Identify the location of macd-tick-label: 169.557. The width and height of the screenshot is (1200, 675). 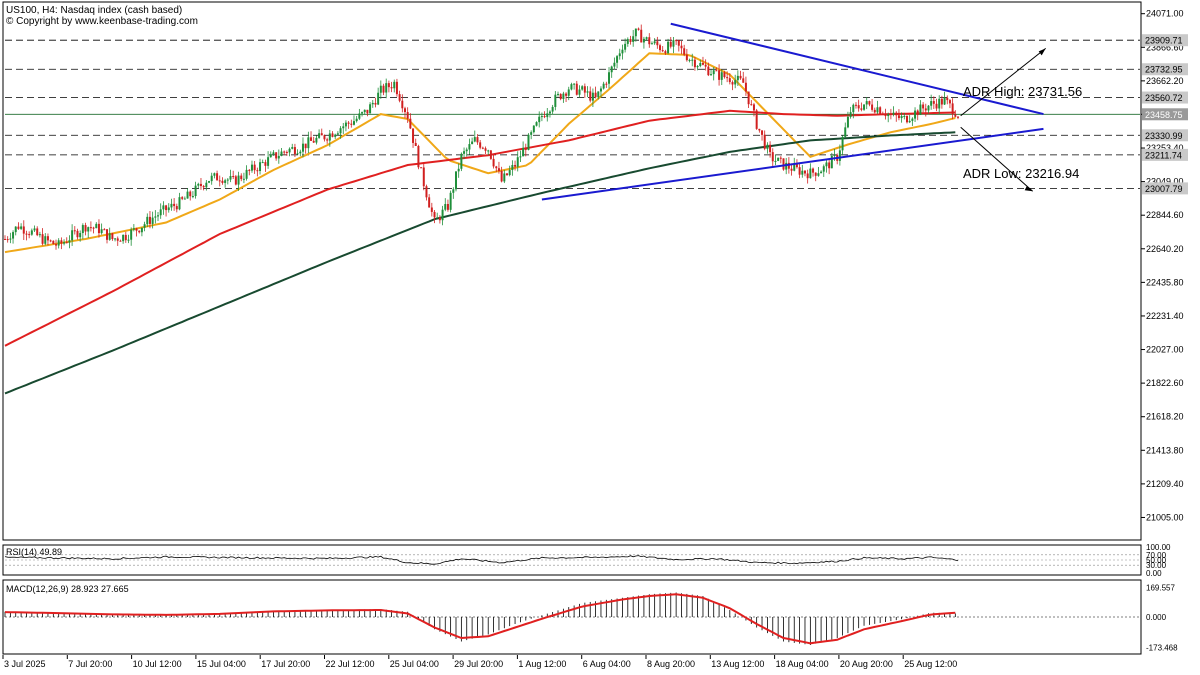
(1160, 587).